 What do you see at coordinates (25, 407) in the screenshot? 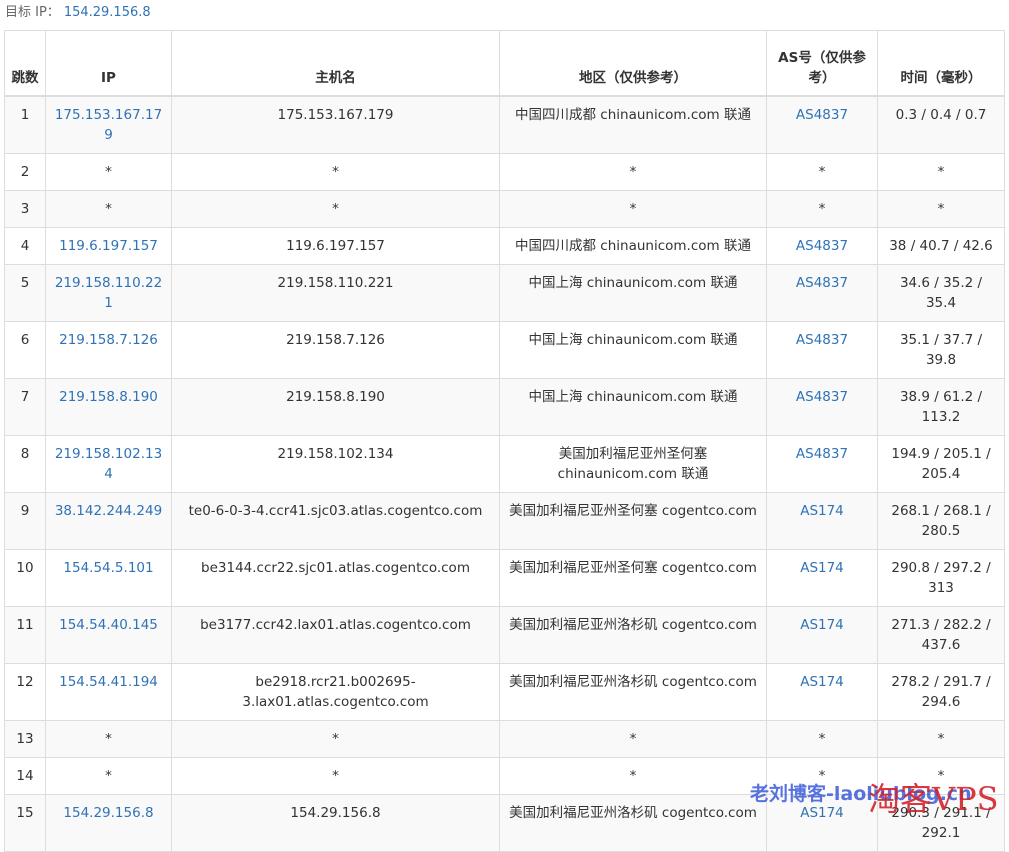
I see `hop-number-cell: 7` at bounding box center [25, 407].